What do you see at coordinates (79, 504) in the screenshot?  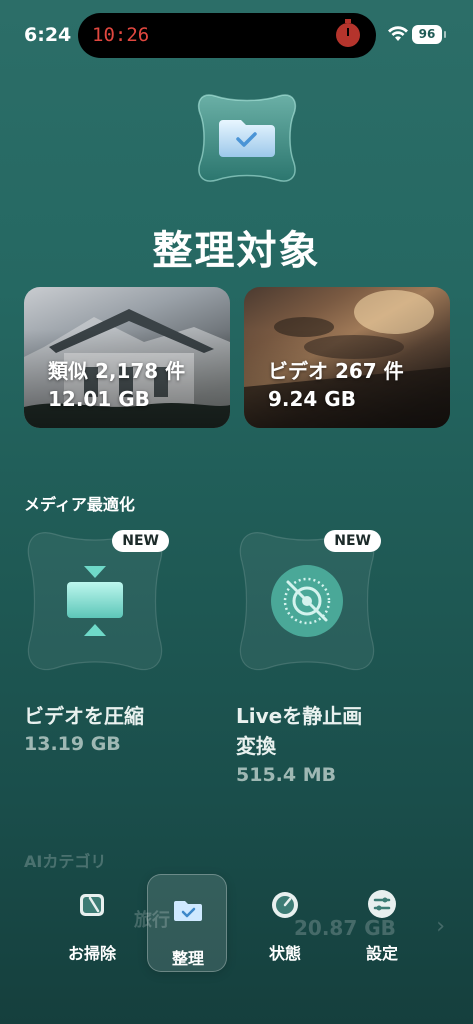 I see `media-optimization-title: メディア最適化` at bounding box center [79, 504].